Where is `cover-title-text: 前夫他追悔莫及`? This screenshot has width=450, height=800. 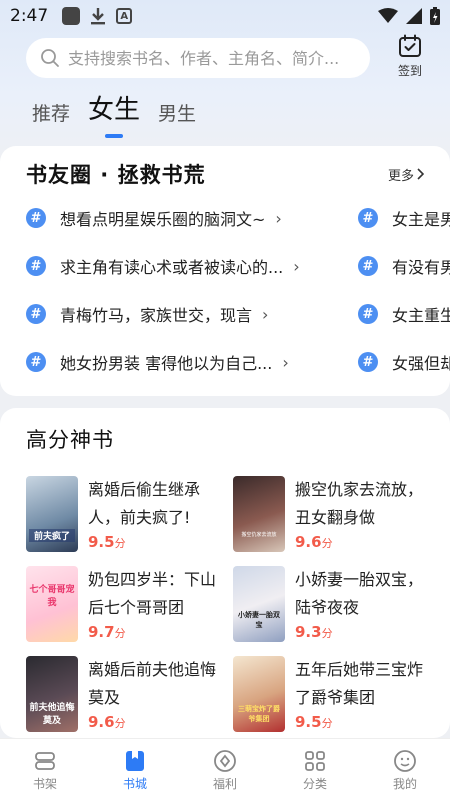
cover-title-text: 前夫他追悔莫及 is located at coordinates (52, 714).